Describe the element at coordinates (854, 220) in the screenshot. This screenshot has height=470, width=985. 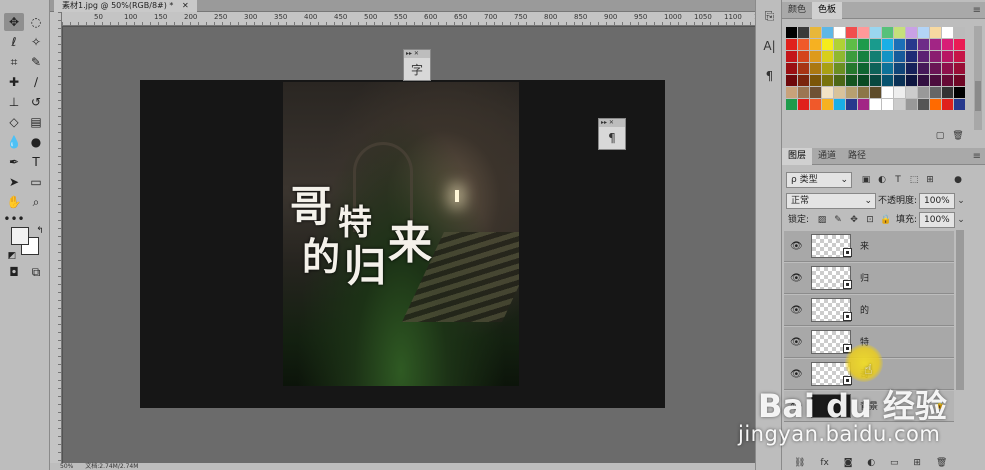
I see `lock-position-icon: ✥` at that location.